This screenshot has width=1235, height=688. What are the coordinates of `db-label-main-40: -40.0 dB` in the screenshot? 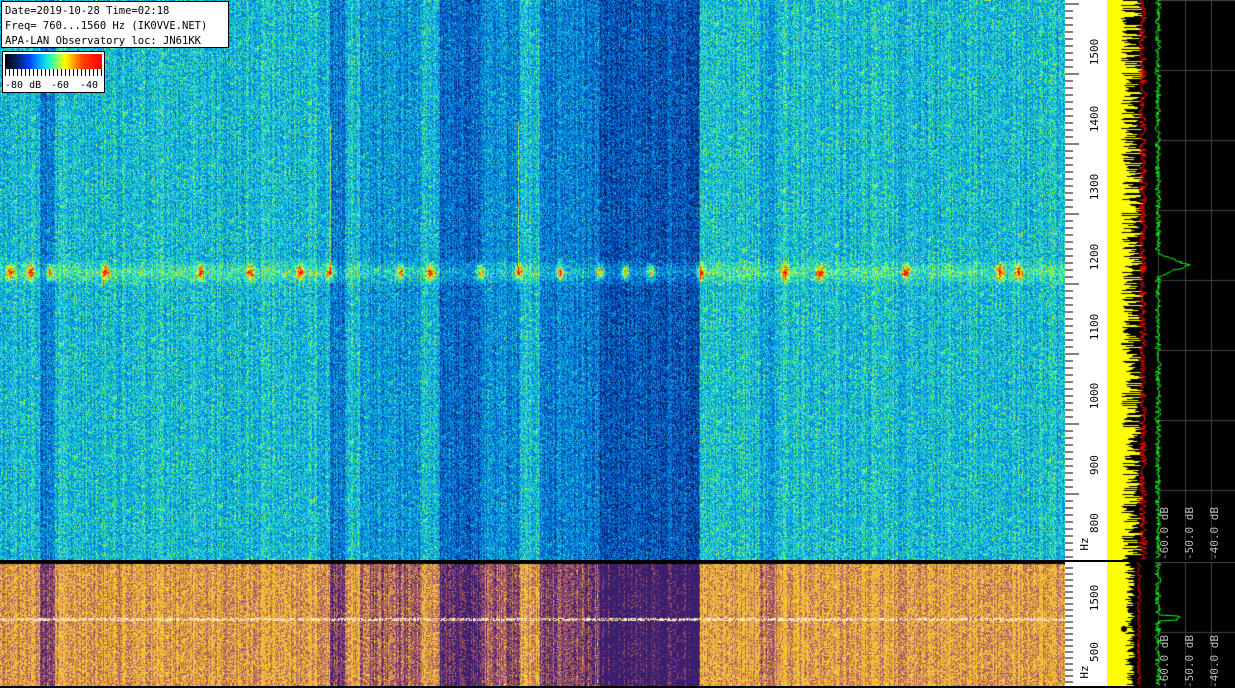 It's located at (1214, 533).